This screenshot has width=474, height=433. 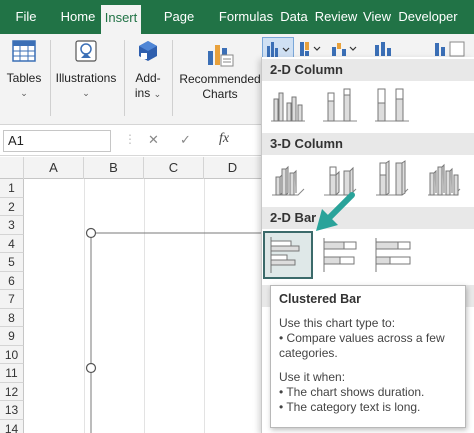 What do you see at coordinates (368, 144) in the screenshot?
I see `section-header-3d-column: 3-D Column` at bounding box center [368, 144].